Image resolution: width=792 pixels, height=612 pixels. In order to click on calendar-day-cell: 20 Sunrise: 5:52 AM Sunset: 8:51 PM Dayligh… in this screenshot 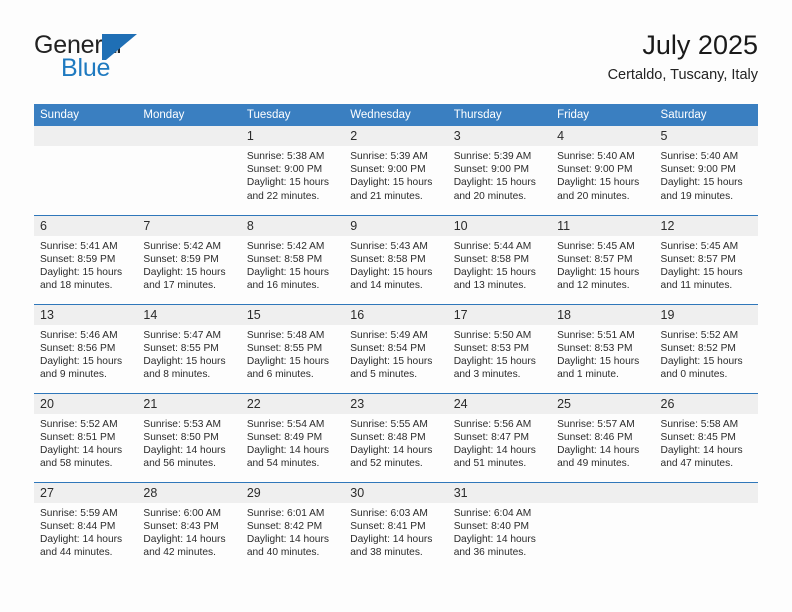, I will do `click(86, 437)`.